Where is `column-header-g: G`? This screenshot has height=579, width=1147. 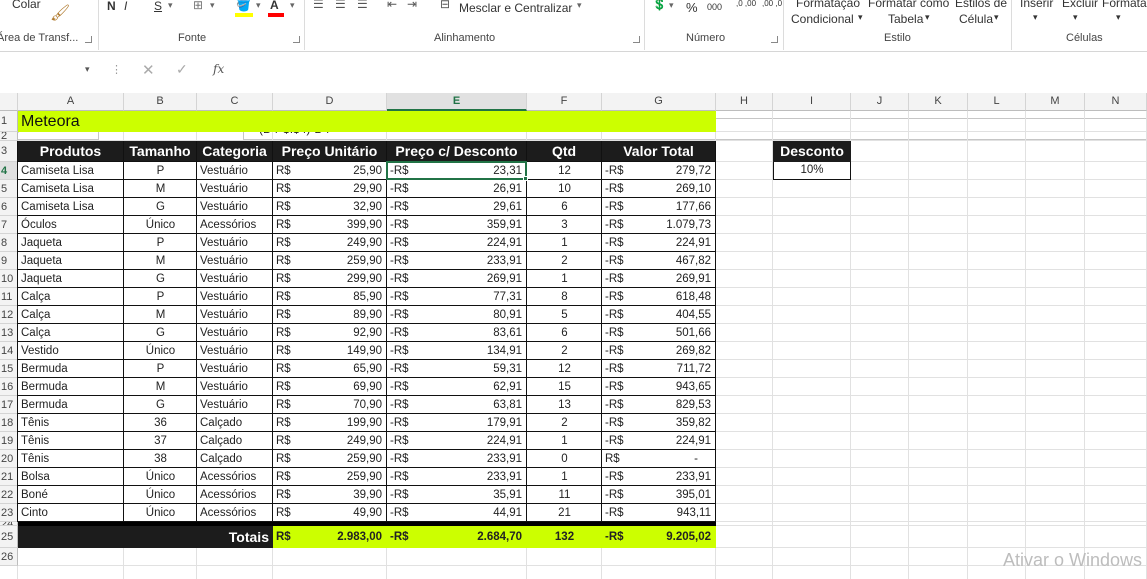 column-header-g: G is located at coordinates (659, 102).